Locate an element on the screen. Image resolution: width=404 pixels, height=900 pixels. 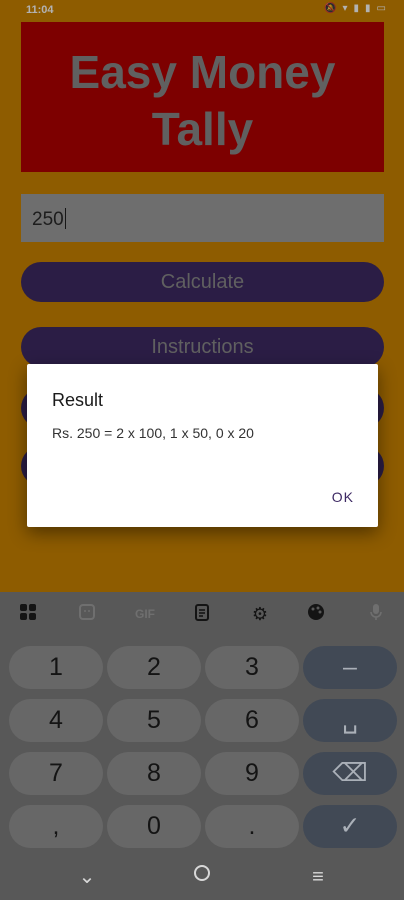
done-check-icon: ✓ is located at coordinates (350, 826).